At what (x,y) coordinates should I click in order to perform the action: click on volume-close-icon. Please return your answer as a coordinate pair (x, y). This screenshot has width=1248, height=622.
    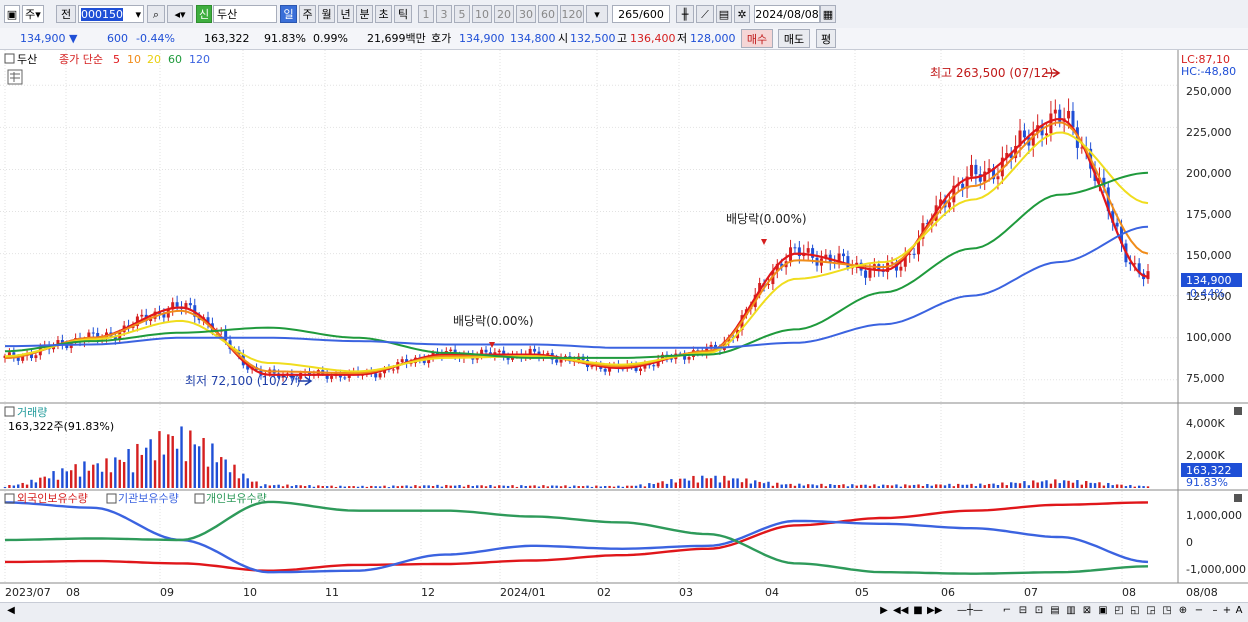
    Looking at the image, I should click on (1238, 411).